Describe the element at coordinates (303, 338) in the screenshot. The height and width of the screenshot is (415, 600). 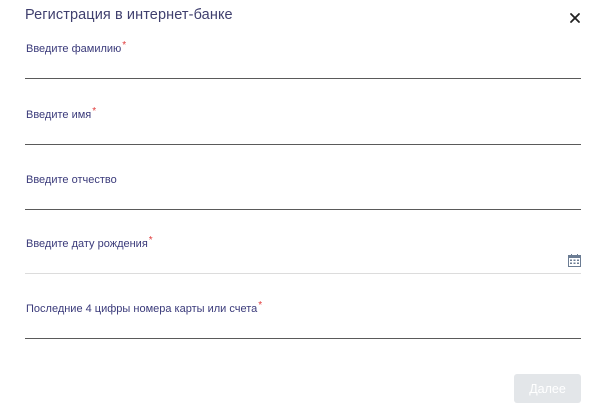
I see `card-digits-underline` at that location.